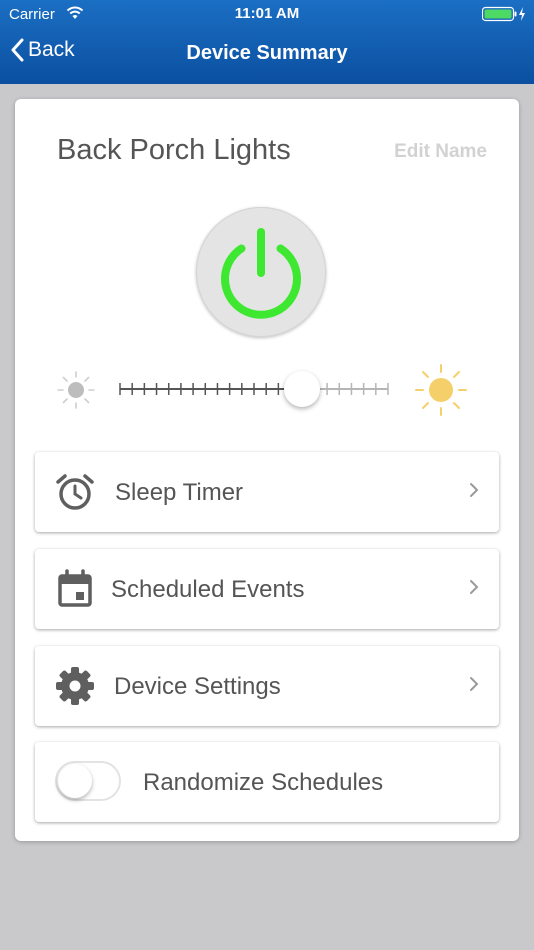 This screenshot has height=950, width=534. What do you see at coordinates (267, 492) in the screenshot?
I see `sleep-timer-row: Sleep Timer` at bounding box center [267, 492].